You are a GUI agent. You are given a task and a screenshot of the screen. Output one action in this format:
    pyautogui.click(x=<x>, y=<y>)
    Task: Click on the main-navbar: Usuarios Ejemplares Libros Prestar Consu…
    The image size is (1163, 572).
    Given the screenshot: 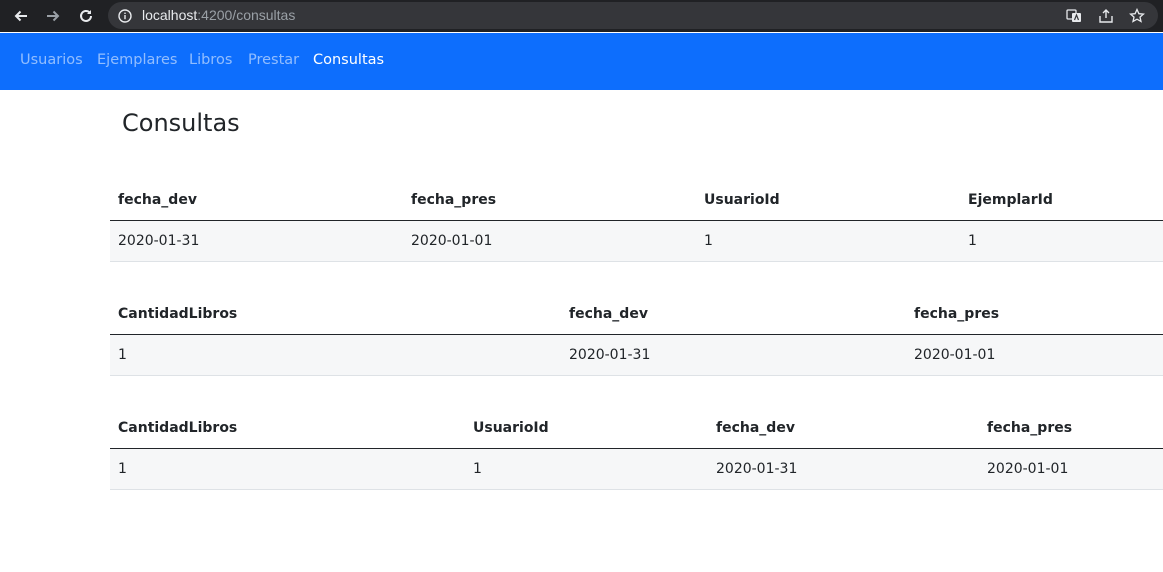 What is the action you would take?
    pyautogui.click(x=581, y=61)
    